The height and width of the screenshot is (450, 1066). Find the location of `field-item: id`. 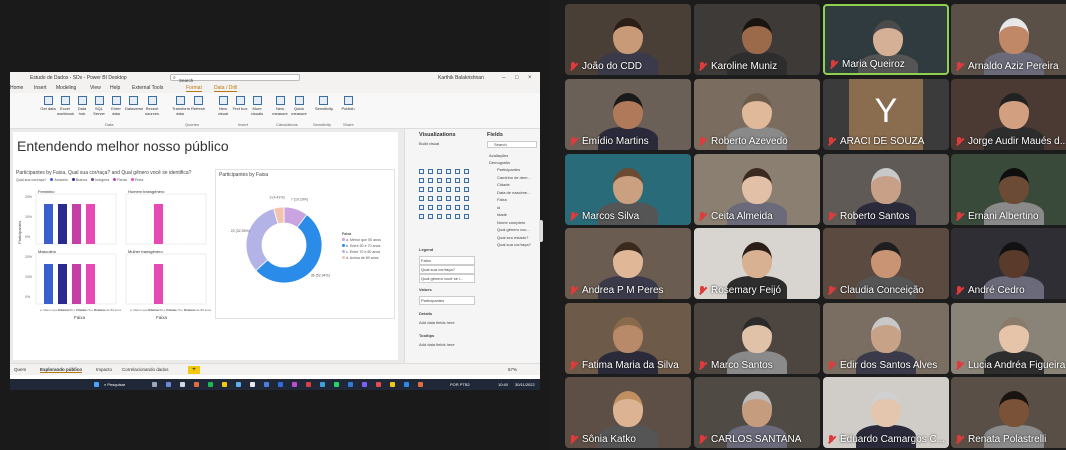

field-item: id is located at coordinates (498, 207).